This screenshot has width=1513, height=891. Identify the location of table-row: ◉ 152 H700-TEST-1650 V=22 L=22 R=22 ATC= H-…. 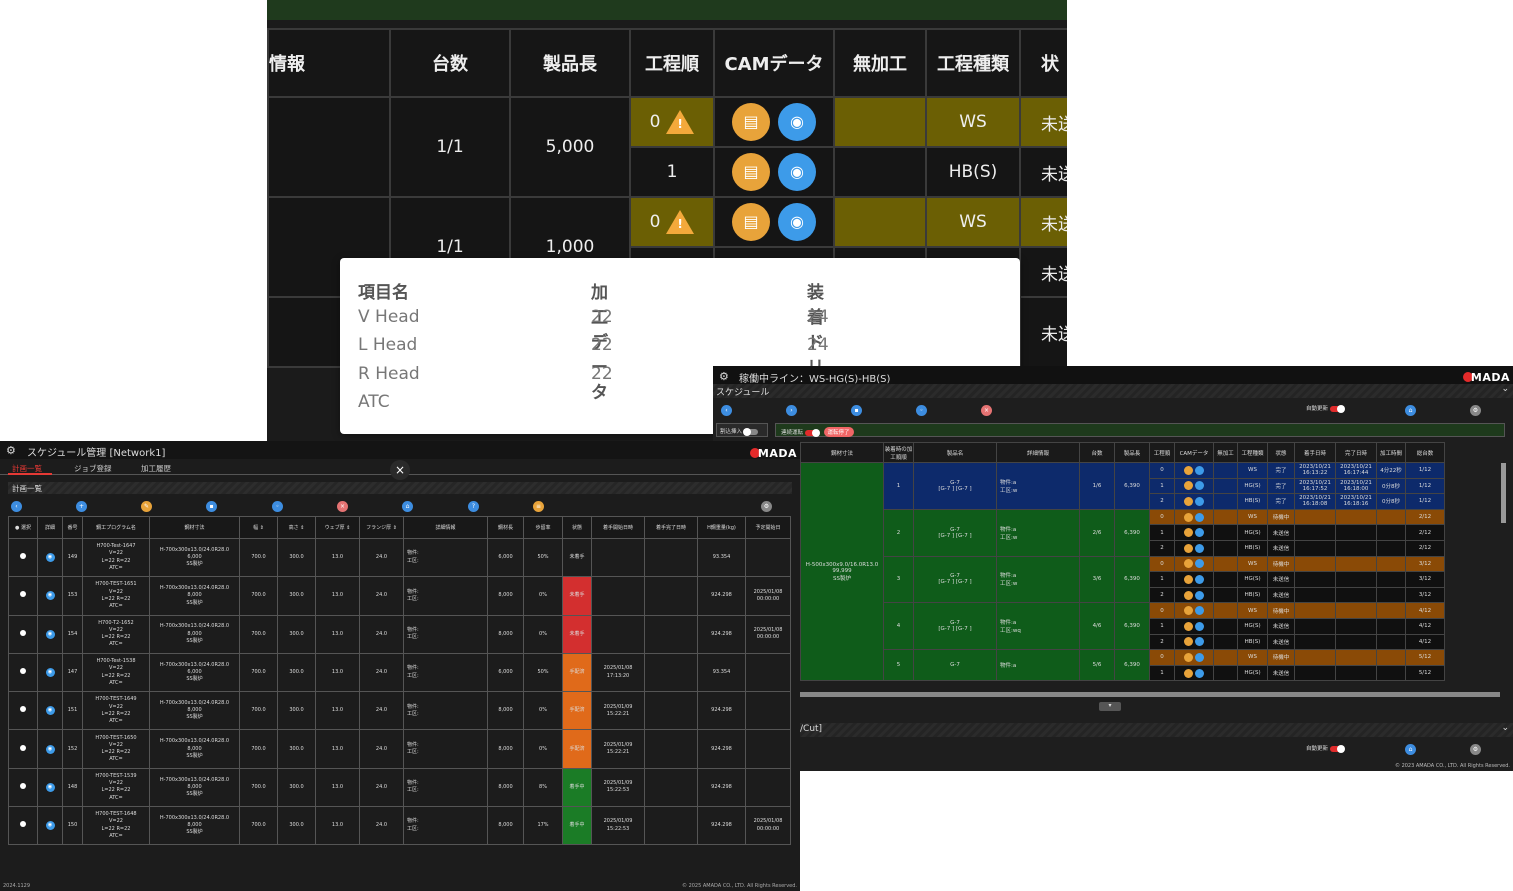
(399, 749).